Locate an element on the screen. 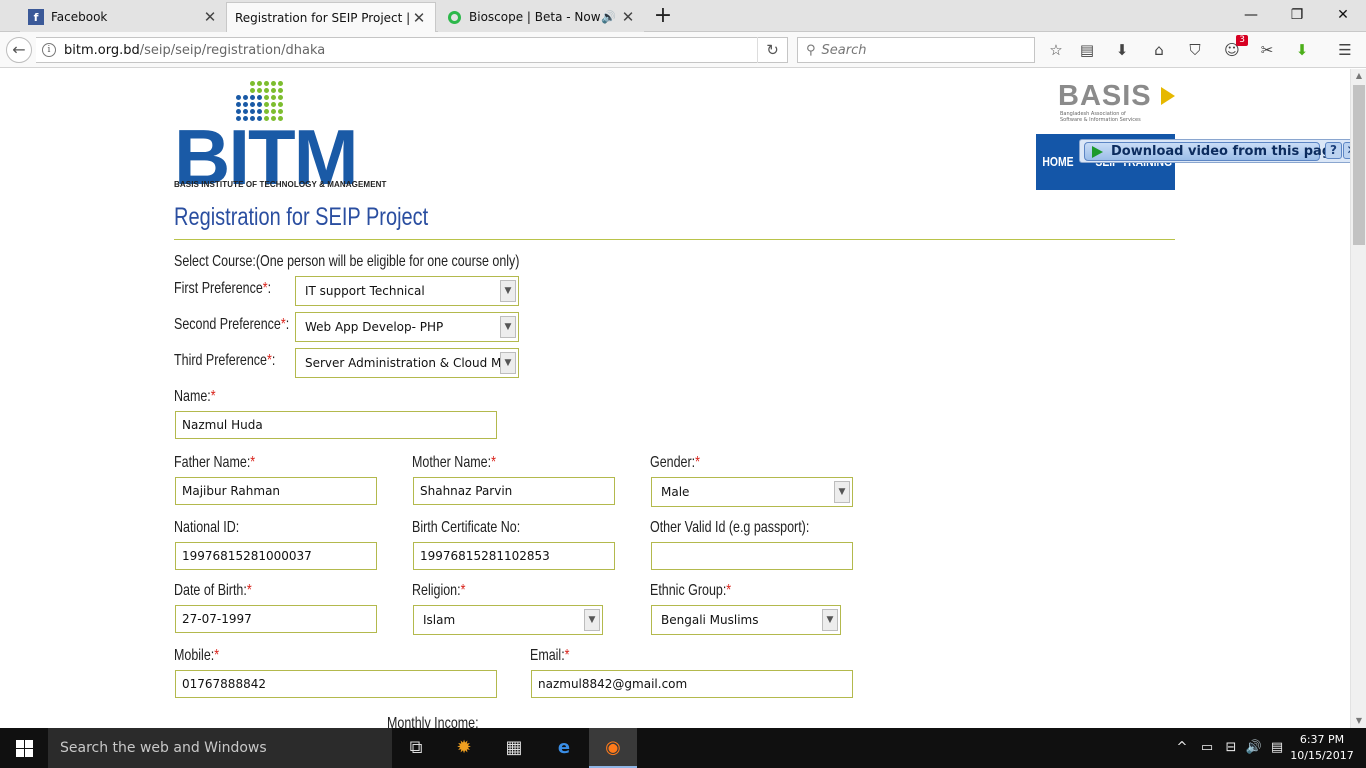 This screenshot has width=1366, height=768. menu-icon: ☰ is located at coordinates (1345, 50).